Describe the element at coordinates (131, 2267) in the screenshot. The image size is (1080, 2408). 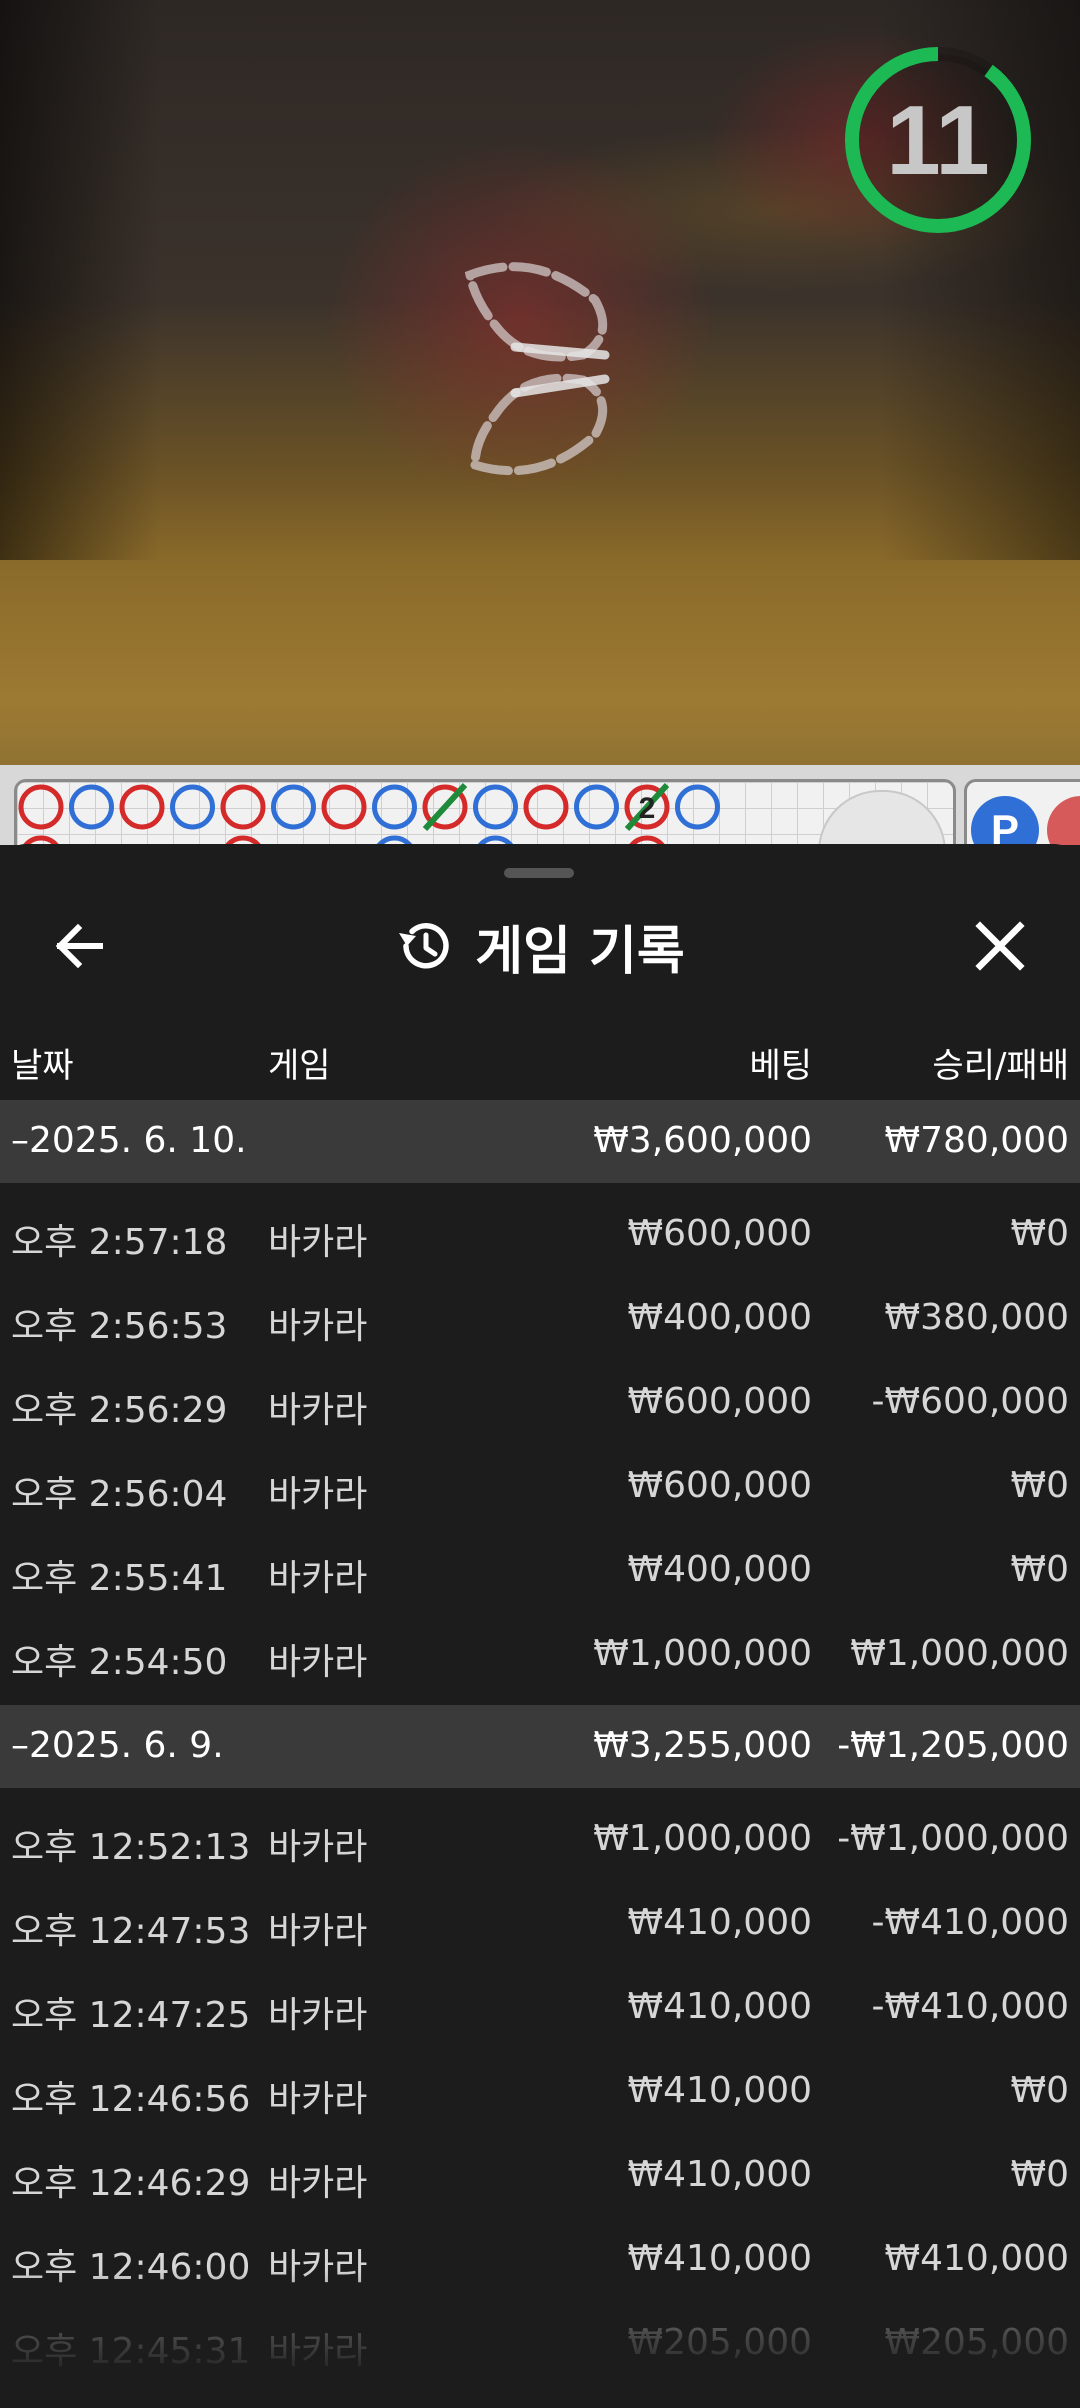
I see `row-time: 오후 12:46:00` at that location.